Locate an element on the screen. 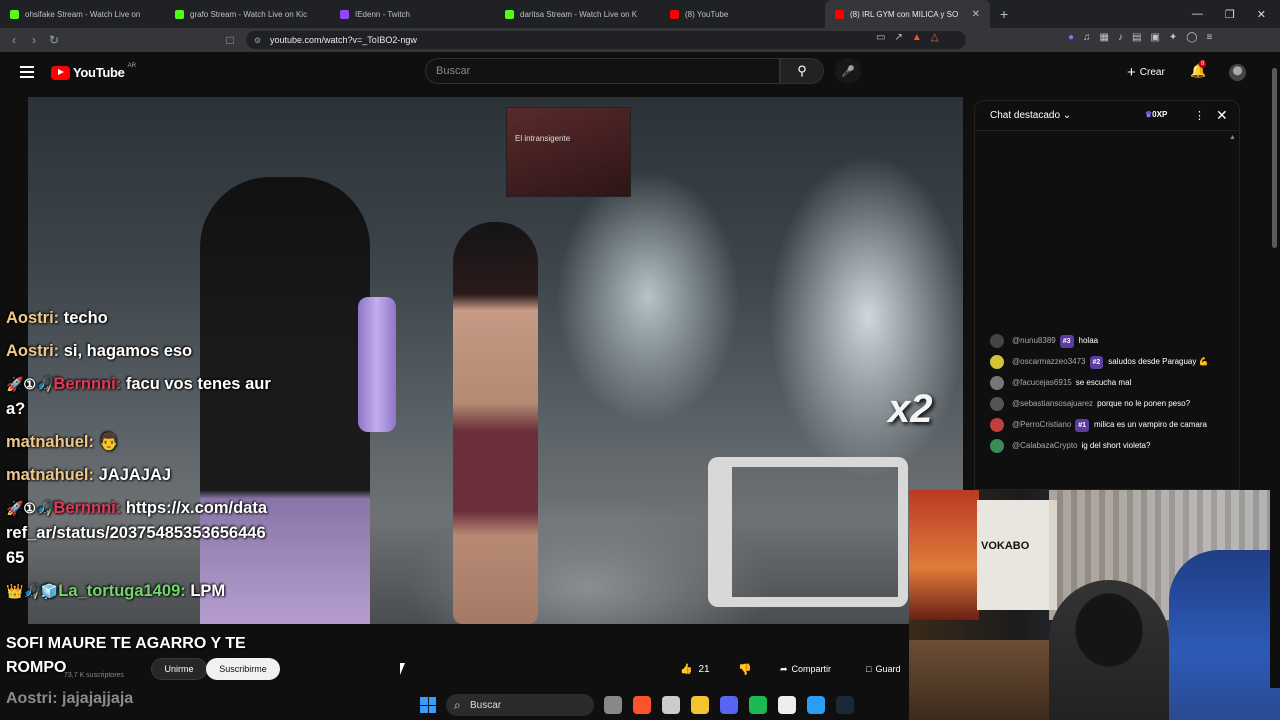  wall-poster: VOKABO is located at coordinates (1017, 555).